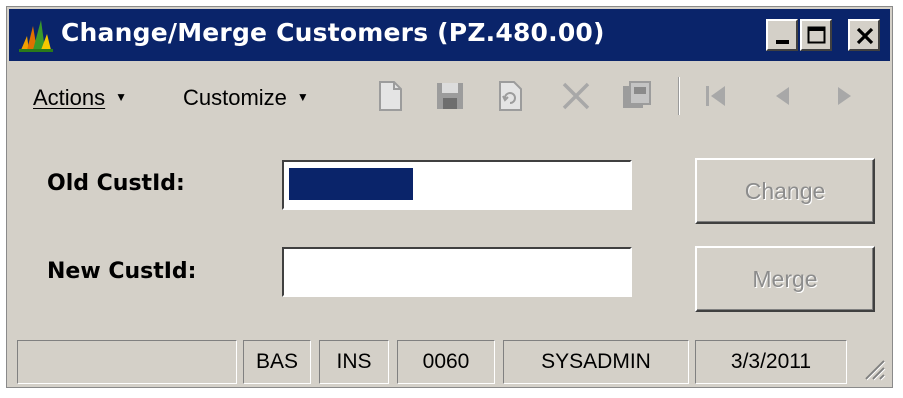 This screenshot has width=903, height=398. I want to click on customize-menu: Customize ▼, so click(246, 98).